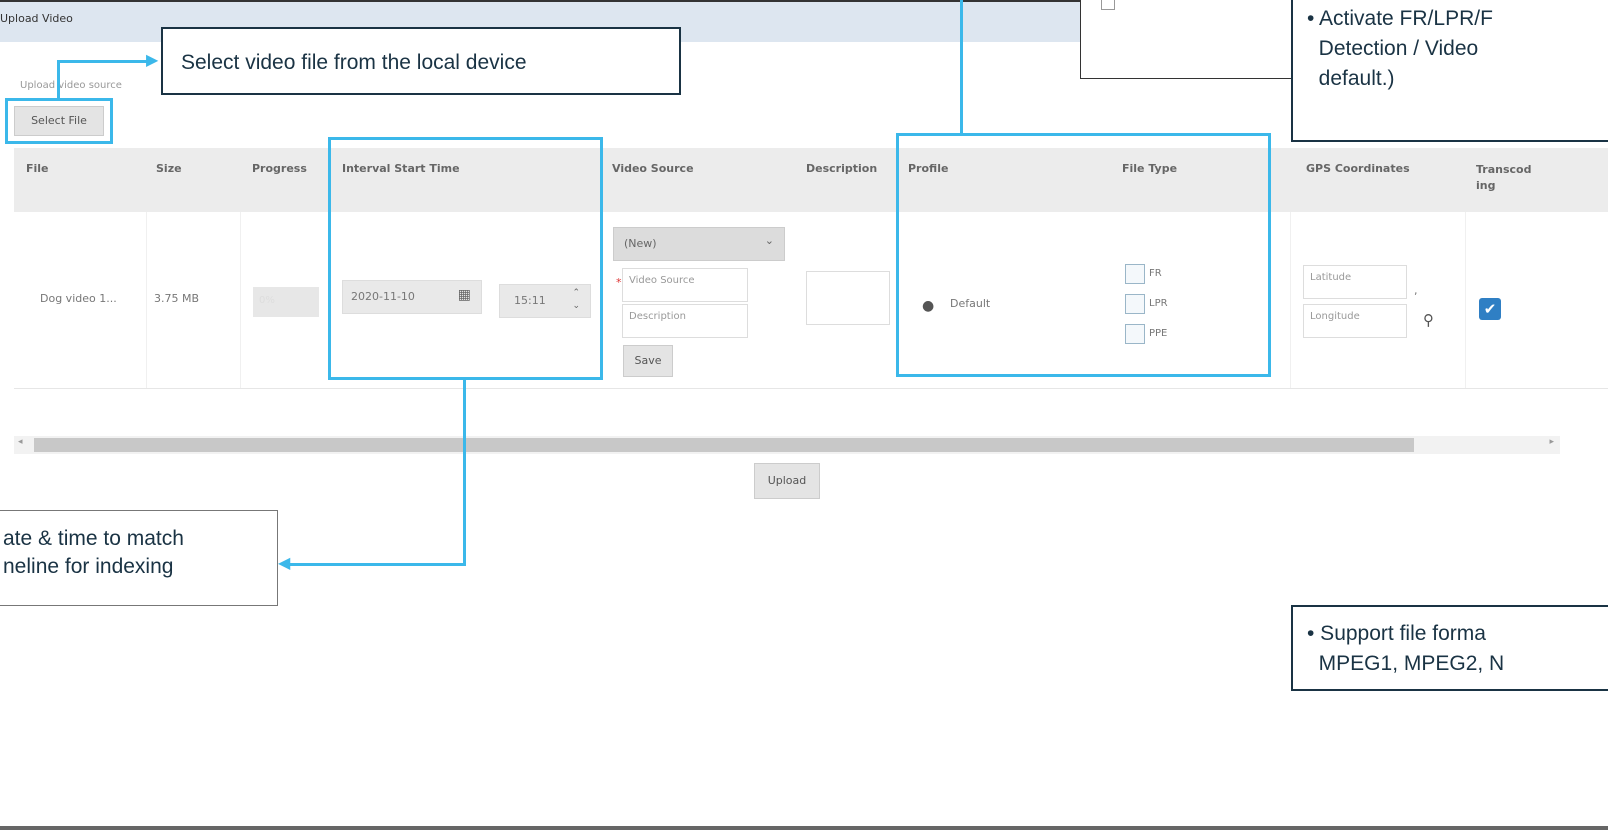 The image size is (1608, 832). Describe the element at coordinates (1186, 39) in the screenshot. I see `inset-screenshot` at that location.